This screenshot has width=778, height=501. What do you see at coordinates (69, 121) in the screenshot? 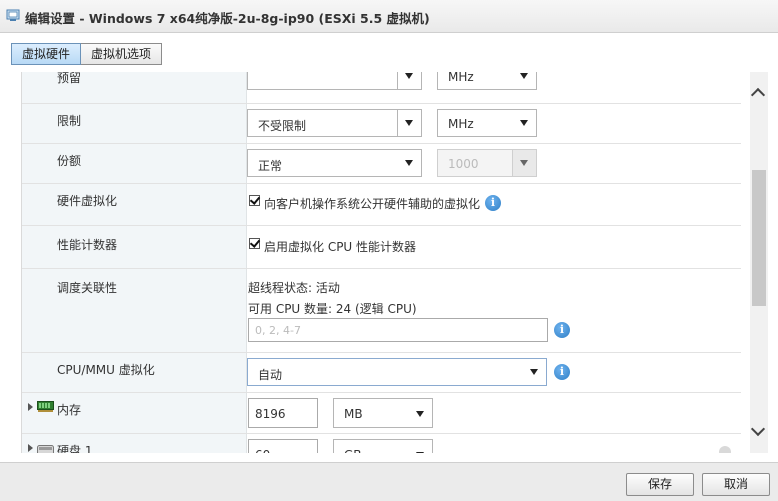
I see `limit-label: 限制` at bounding box center [69, 121].